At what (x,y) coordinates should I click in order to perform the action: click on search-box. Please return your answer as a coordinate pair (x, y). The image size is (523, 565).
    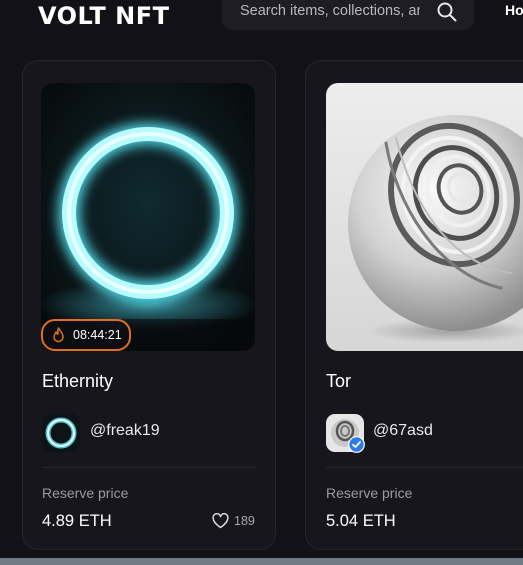
    Looking at the image, I should click on (348, 15).